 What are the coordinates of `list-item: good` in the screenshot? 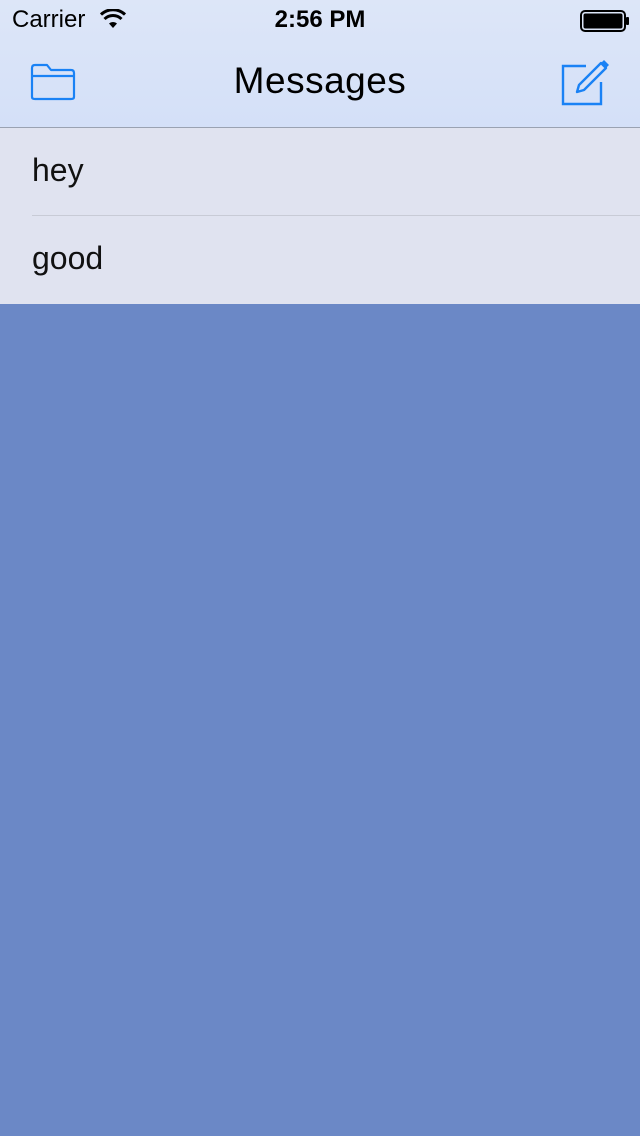 It's located at (320, 260).